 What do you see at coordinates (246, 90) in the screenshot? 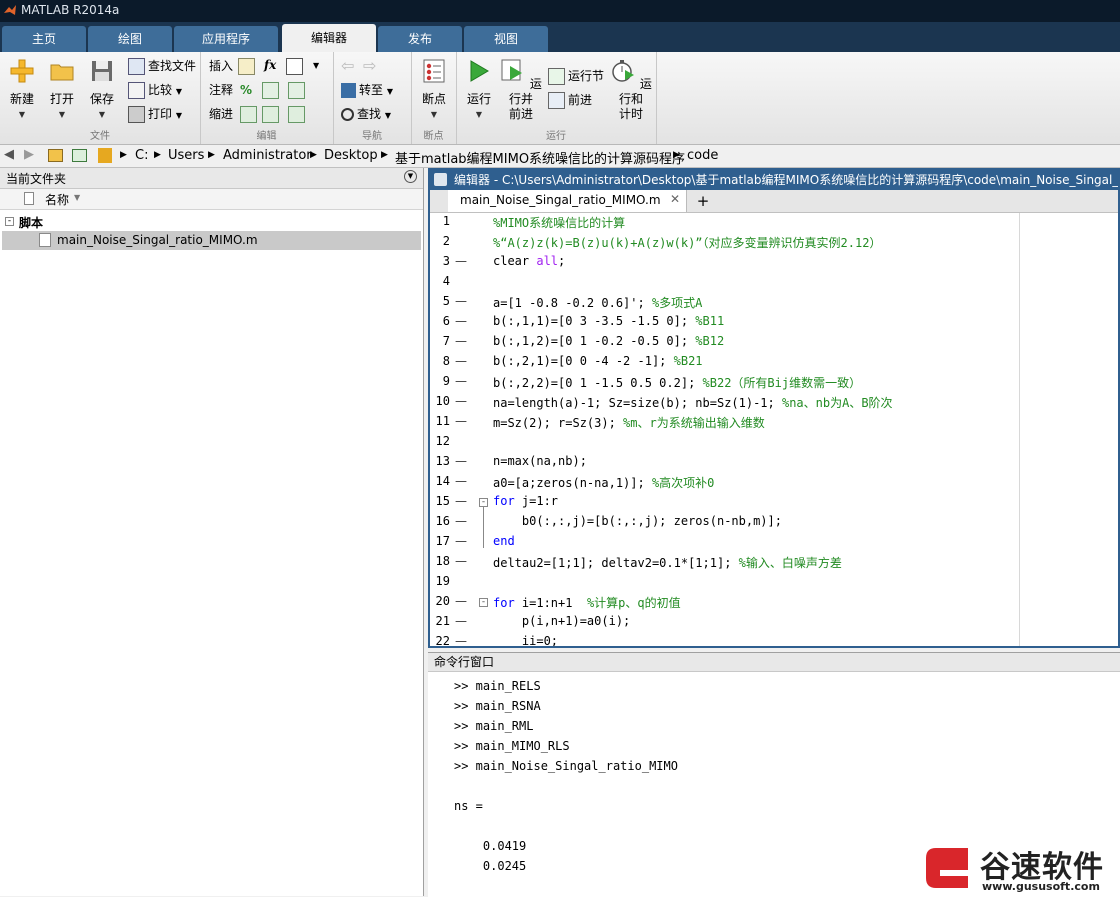
I see `percent-comment-button: %` at bounding box center [246, 90].